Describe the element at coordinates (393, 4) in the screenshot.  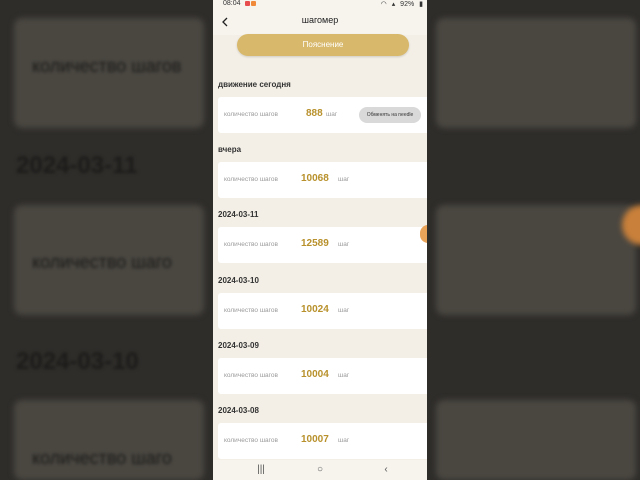
I see `signal-icon: ▴` at that location.